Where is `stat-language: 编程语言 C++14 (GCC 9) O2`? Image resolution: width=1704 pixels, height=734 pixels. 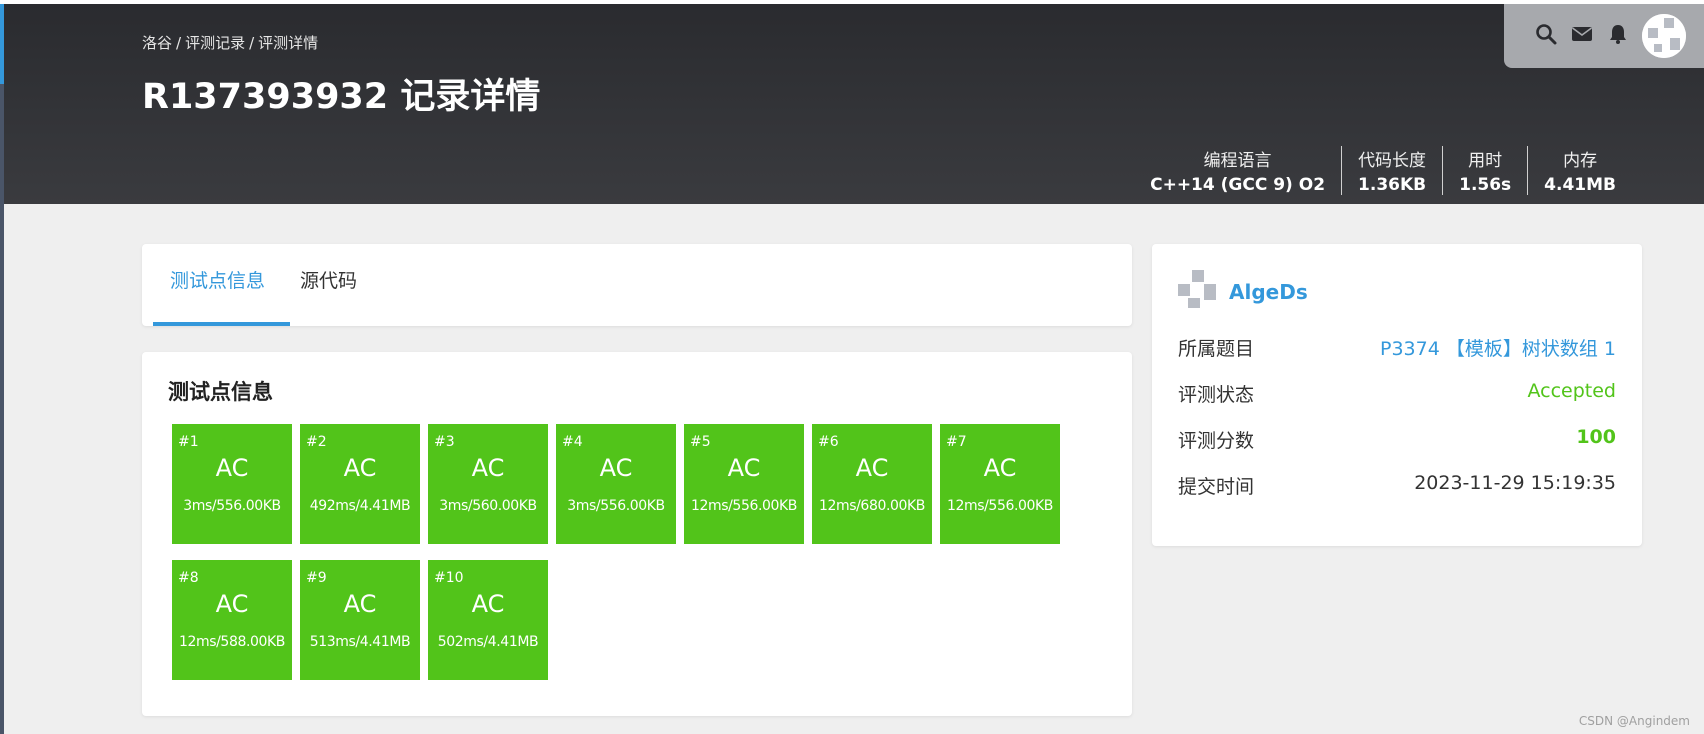 stat-language: 编程语言 C++14 (GCC 9) O2 is located at coordinates (1237, 170).